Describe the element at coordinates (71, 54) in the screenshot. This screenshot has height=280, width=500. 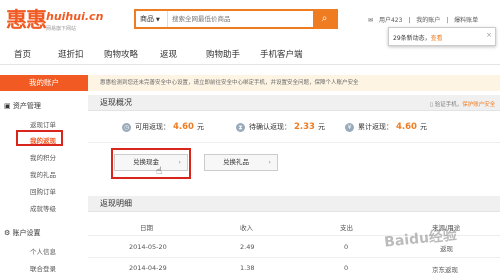
I see `nav-discounts: 逛折扣` at that location.